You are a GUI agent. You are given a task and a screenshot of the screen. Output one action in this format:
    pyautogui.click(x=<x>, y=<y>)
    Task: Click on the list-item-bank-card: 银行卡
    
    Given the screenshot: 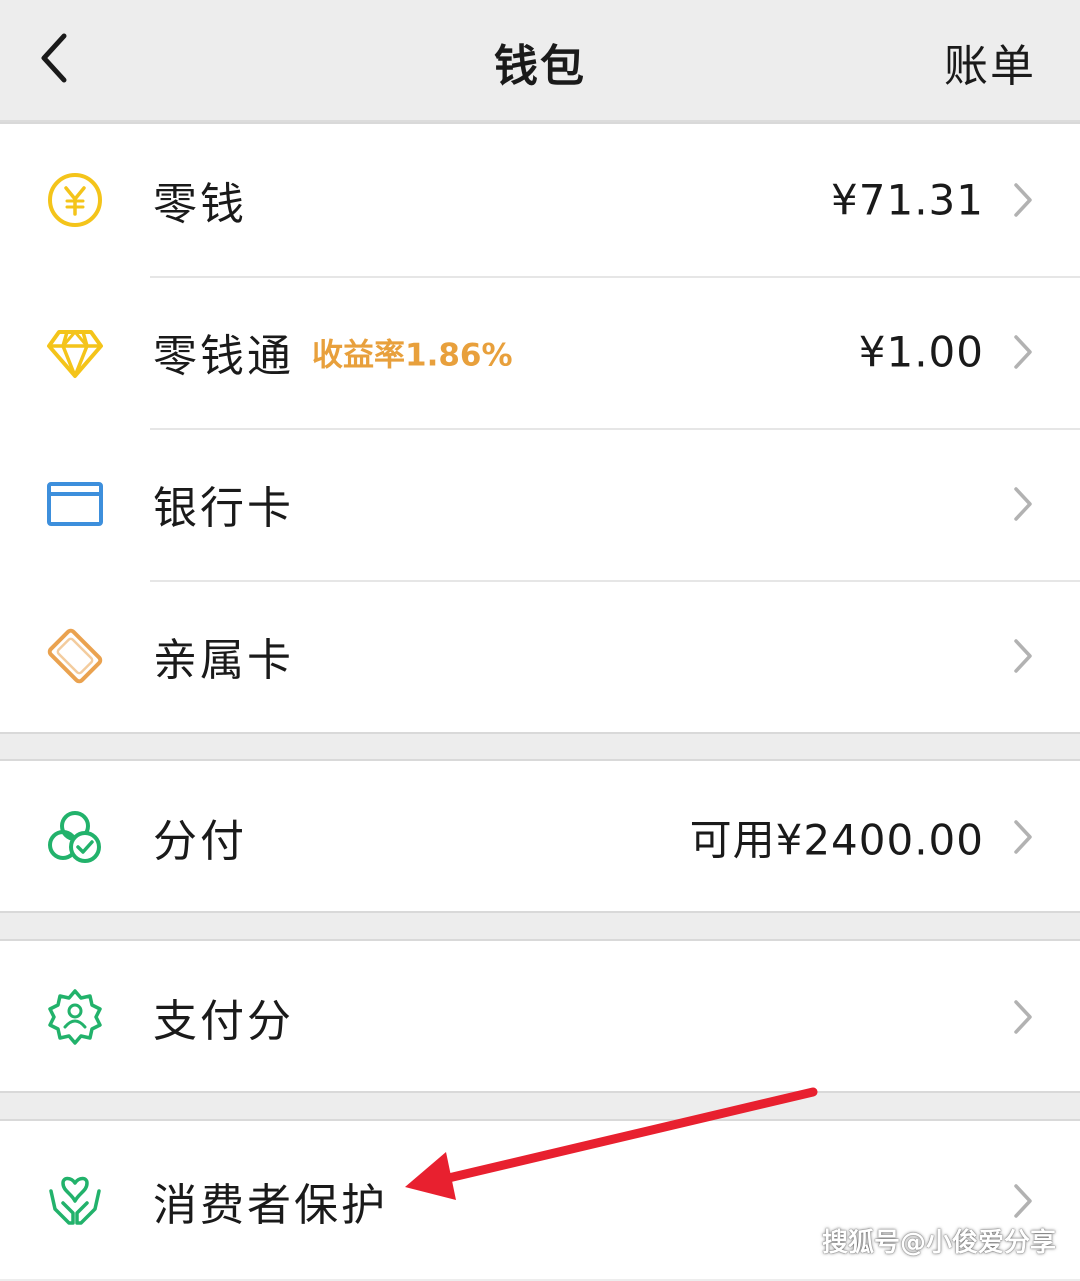 What is the action you would take?
    pyautogui.click(x=540, y=504)
    